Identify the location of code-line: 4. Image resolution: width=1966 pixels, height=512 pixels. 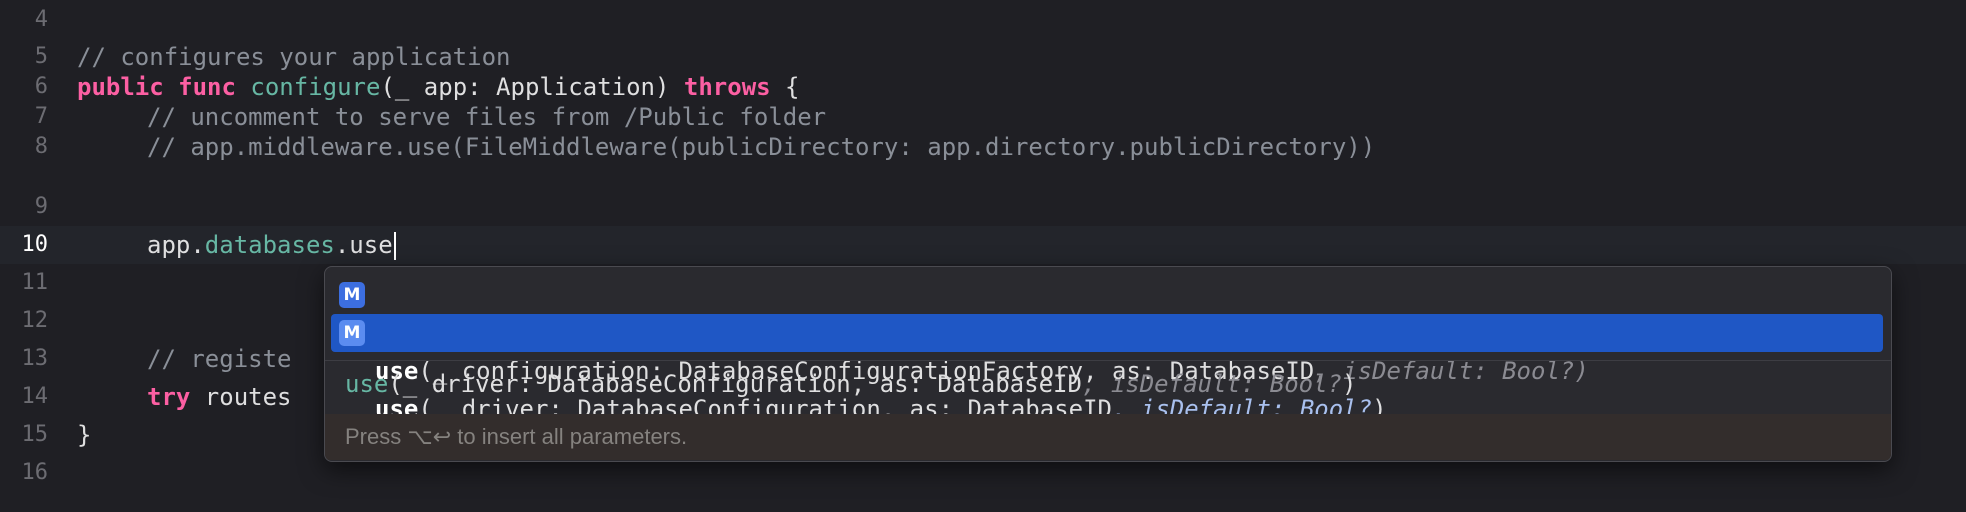
(983, 20).